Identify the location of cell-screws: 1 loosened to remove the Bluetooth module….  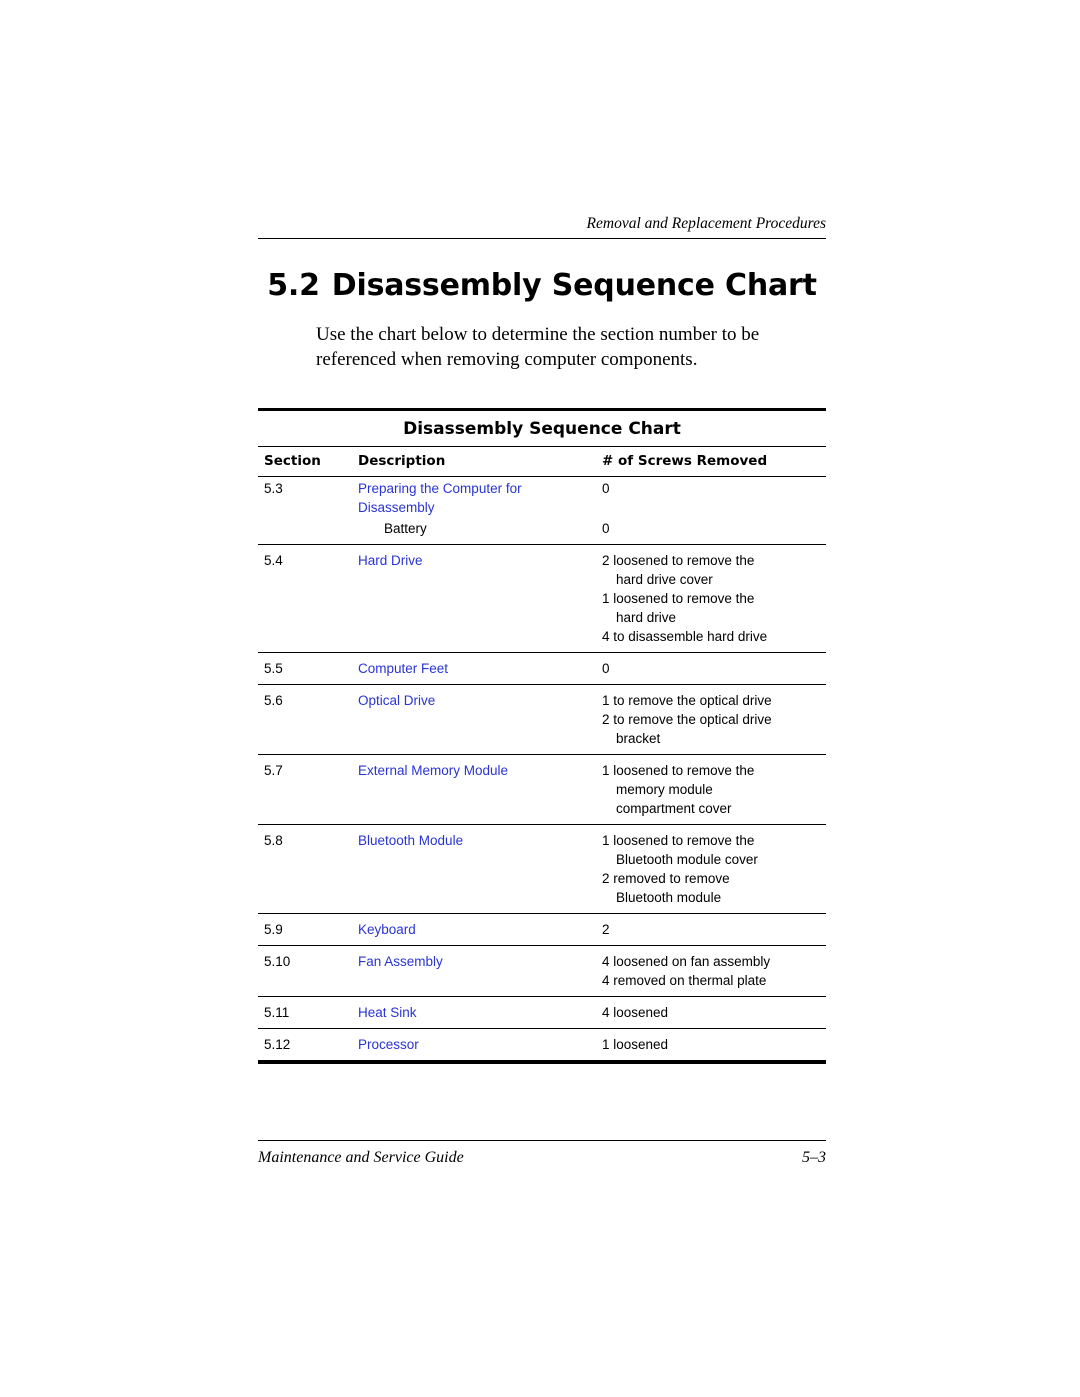
(712, 869).